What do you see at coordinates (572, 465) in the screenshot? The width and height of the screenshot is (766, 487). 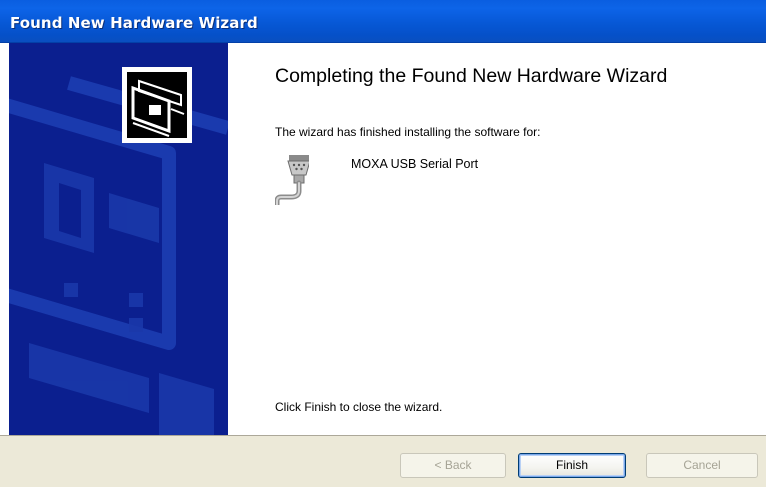 I see `finish-button: Finish` at bounding box center [572, 465].